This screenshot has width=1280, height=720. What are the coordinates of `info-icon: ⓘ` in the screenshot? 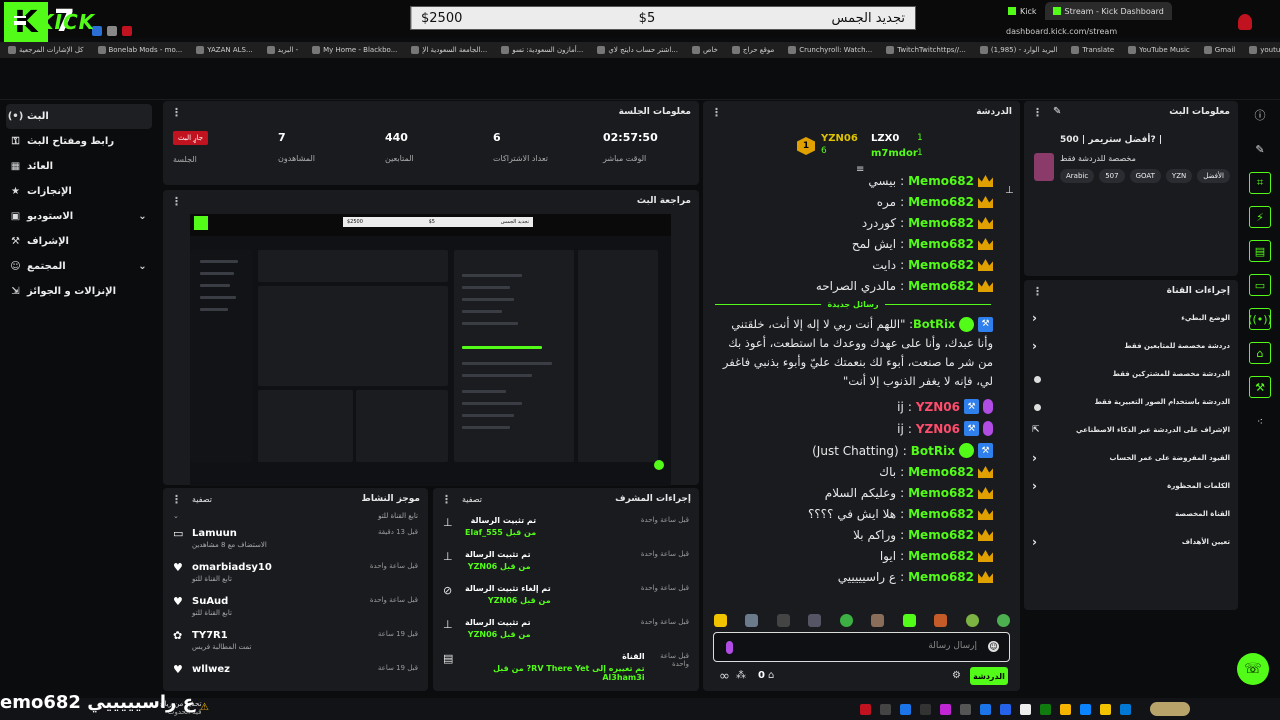 It's located at (1260, 115).